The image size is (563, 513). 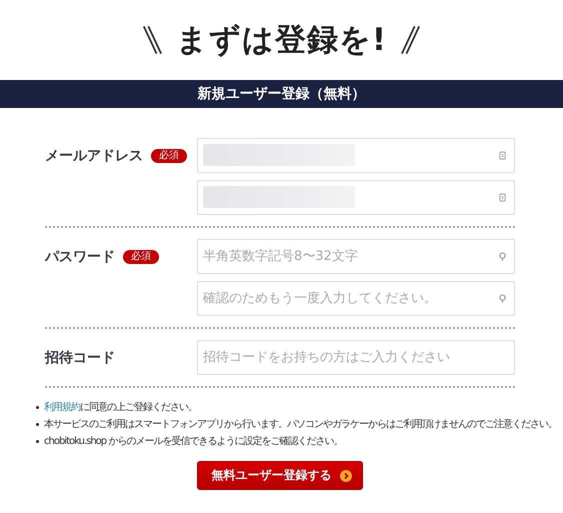 What do you see at coordinates (120, 407) in the screenshot?
I see `note-text: 利用規約に同意の上ご登録ください。` at bounding box center [120, 407].